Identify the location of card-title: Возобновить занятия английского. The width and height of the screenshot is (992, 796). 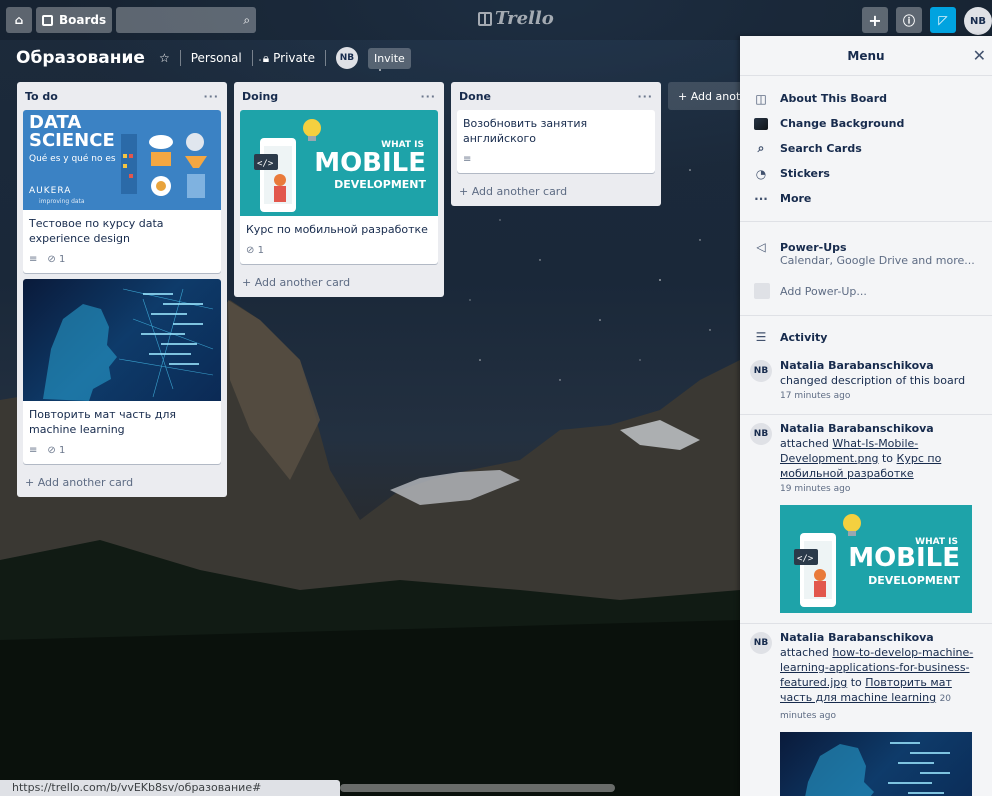
(525, 131).